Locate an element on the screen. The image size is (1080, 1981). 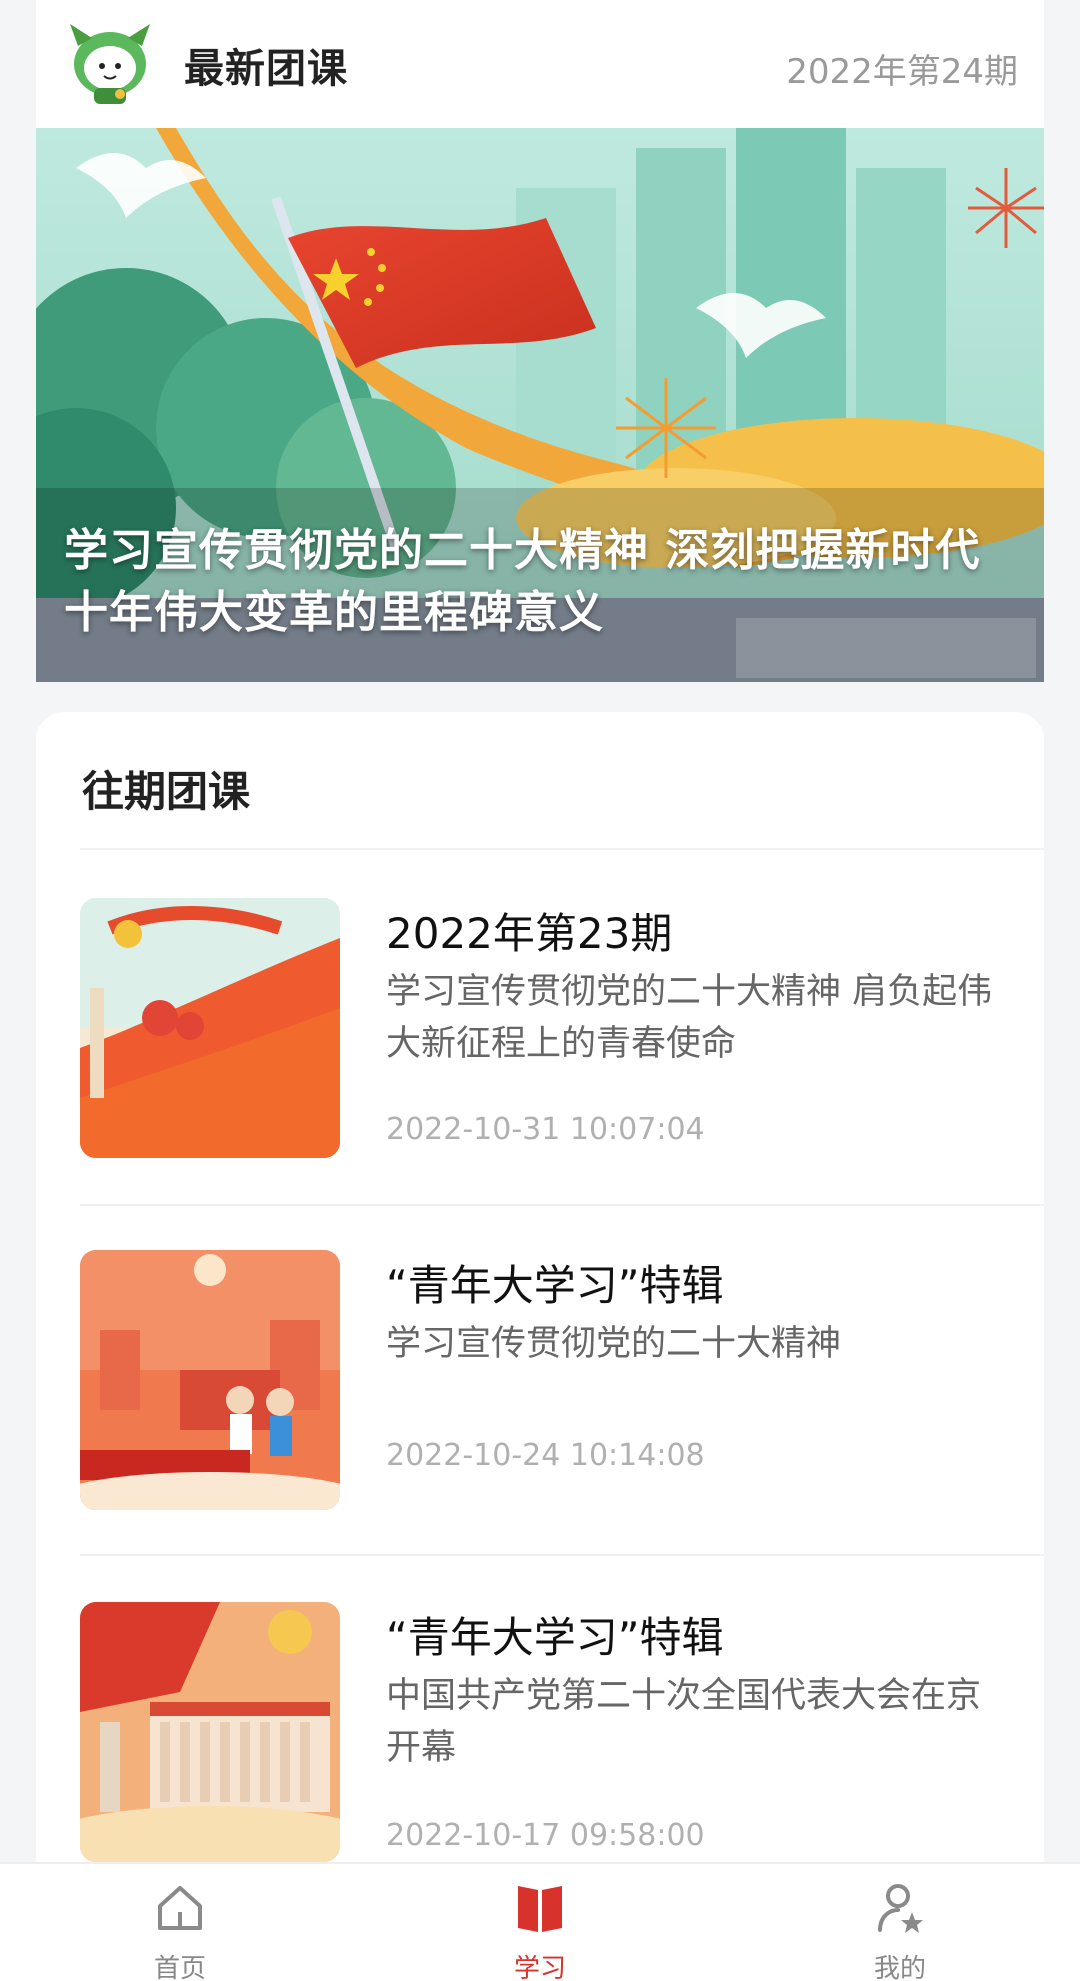
lesson-description: 学习宣传贯彻党的二十大精神 肩负起伟大新征程上的青春使命 is located at coordinates (689, 1018).